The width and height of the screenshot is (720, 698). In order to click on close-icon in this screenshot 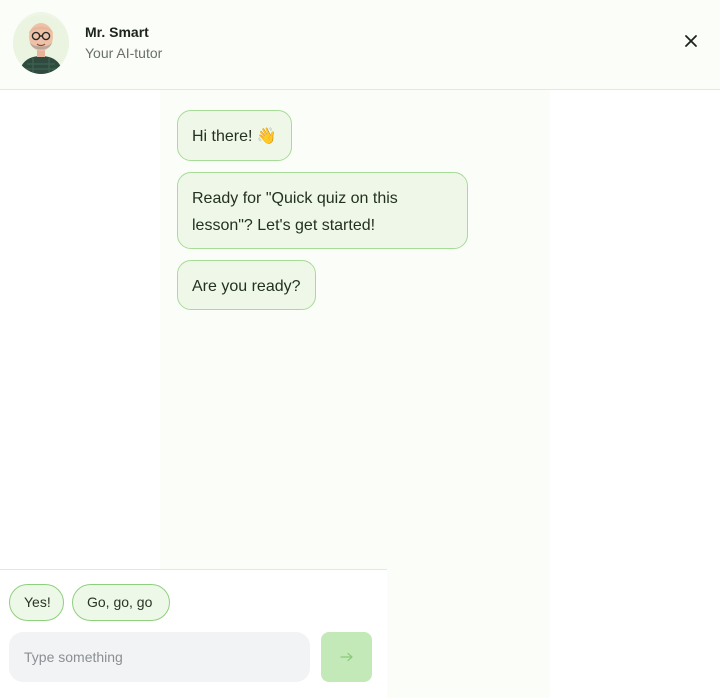, I will do `click(691, 41)`.